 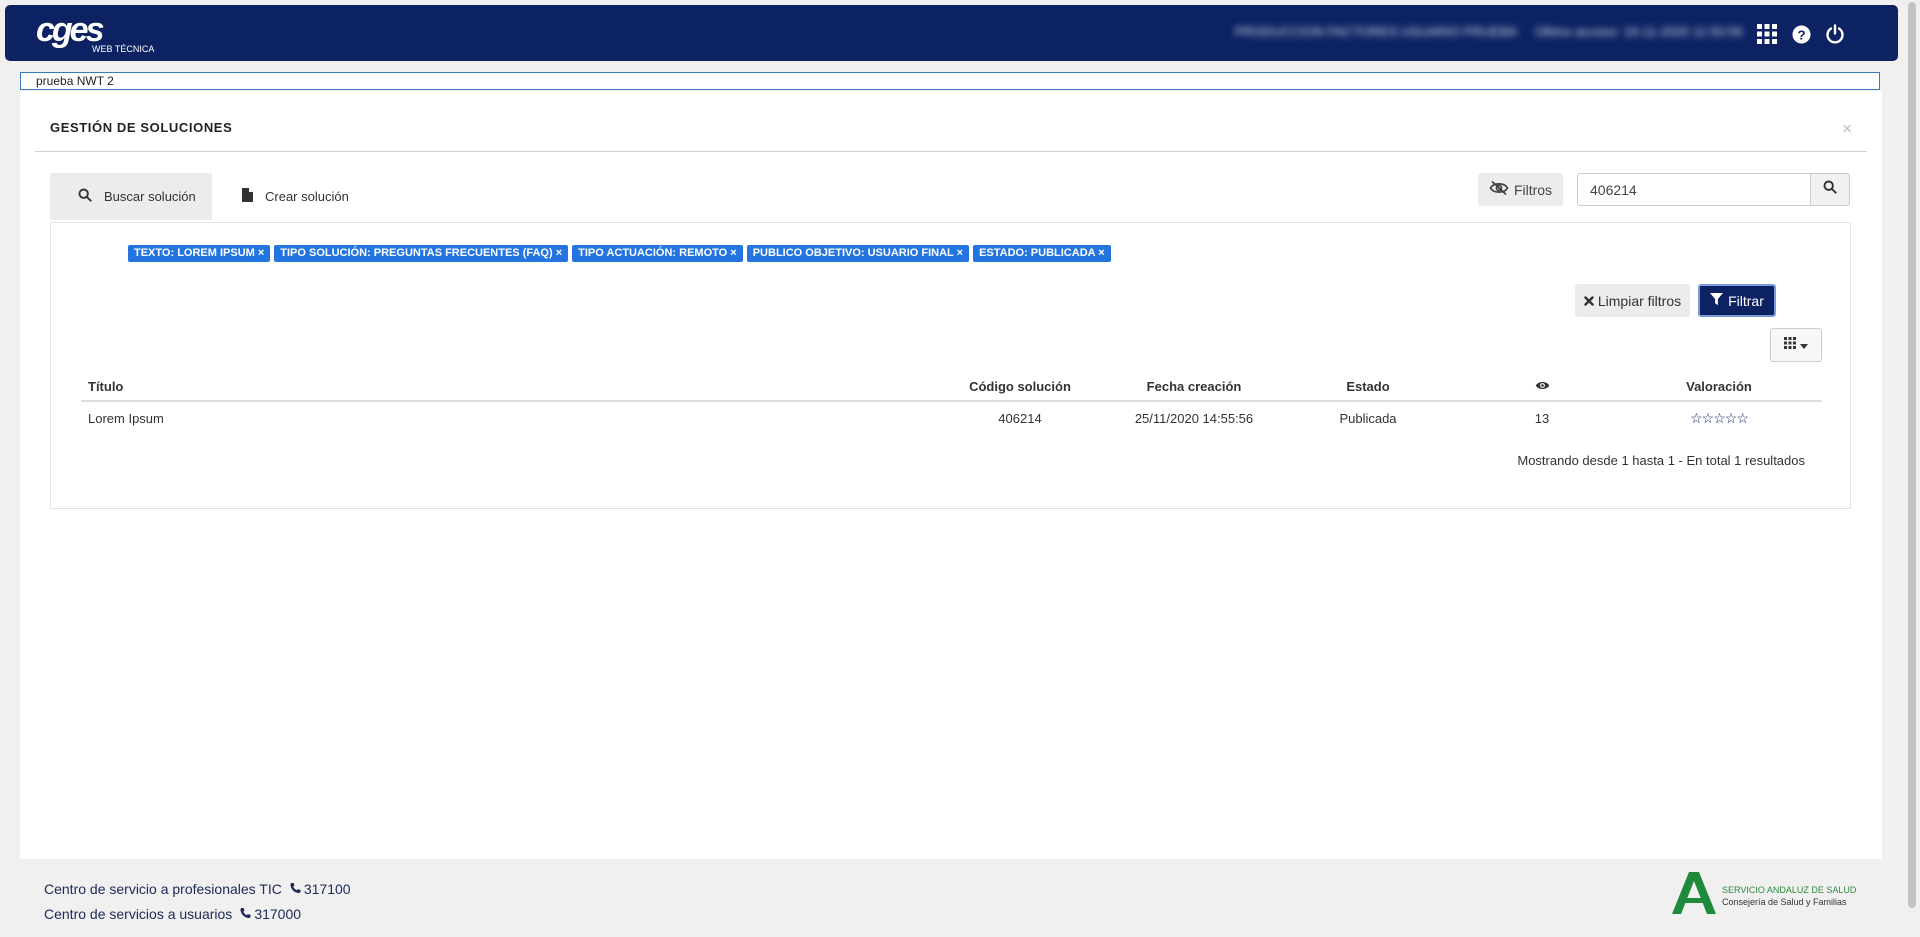 What do you see at coordinates (500, 387) in the screenshot?
I see `column-header-titulo: Título` at bounding box center [500, 387].